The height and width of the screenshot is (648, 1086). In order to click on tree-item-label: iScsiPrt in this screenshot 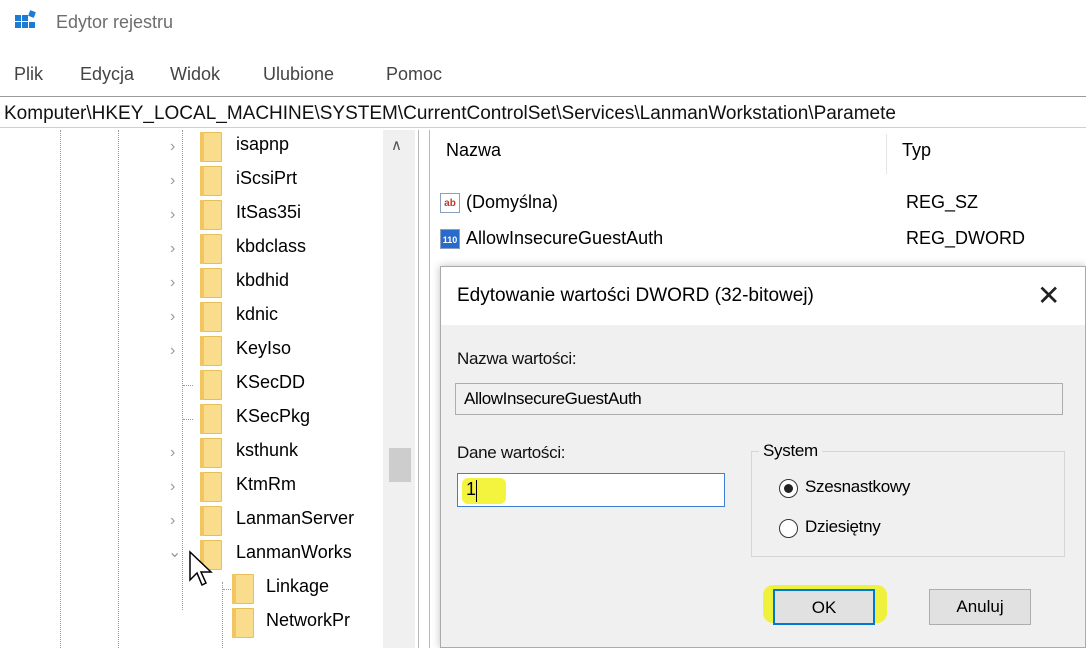, I will do `click(267, 178)`.